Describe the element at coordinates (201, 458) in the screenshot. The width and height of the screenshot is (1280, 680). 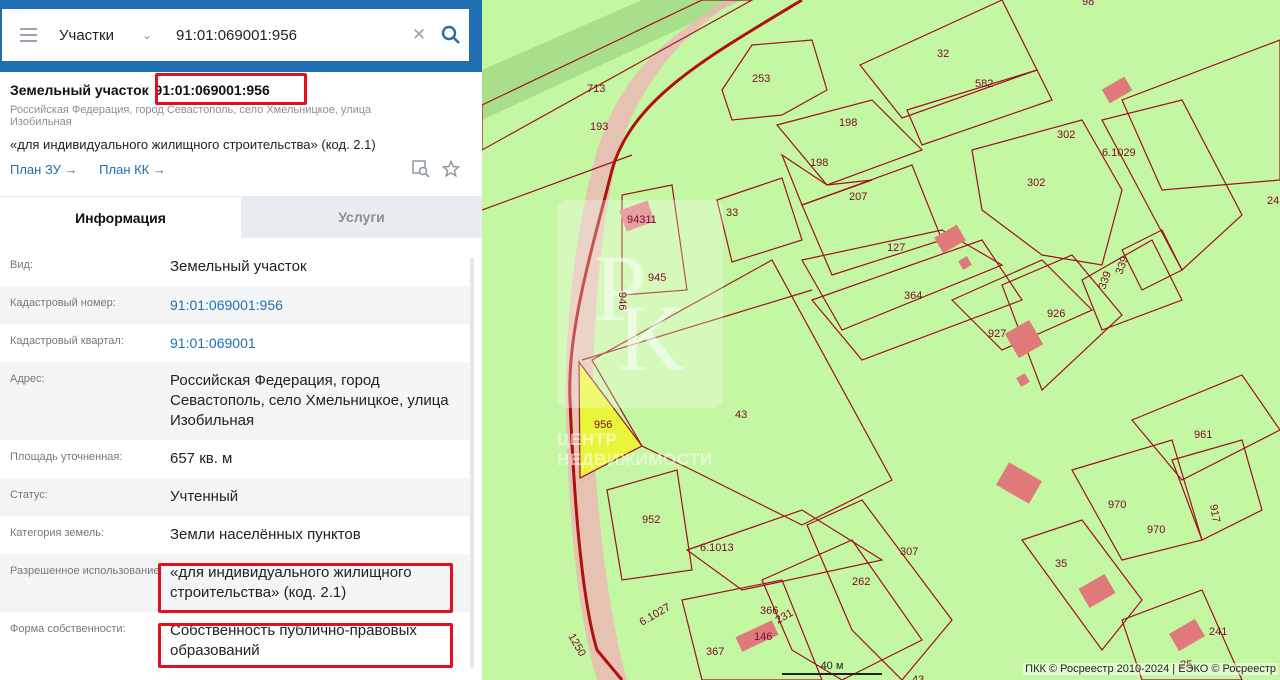
I see `info-value: 657 кв. м` at that location.